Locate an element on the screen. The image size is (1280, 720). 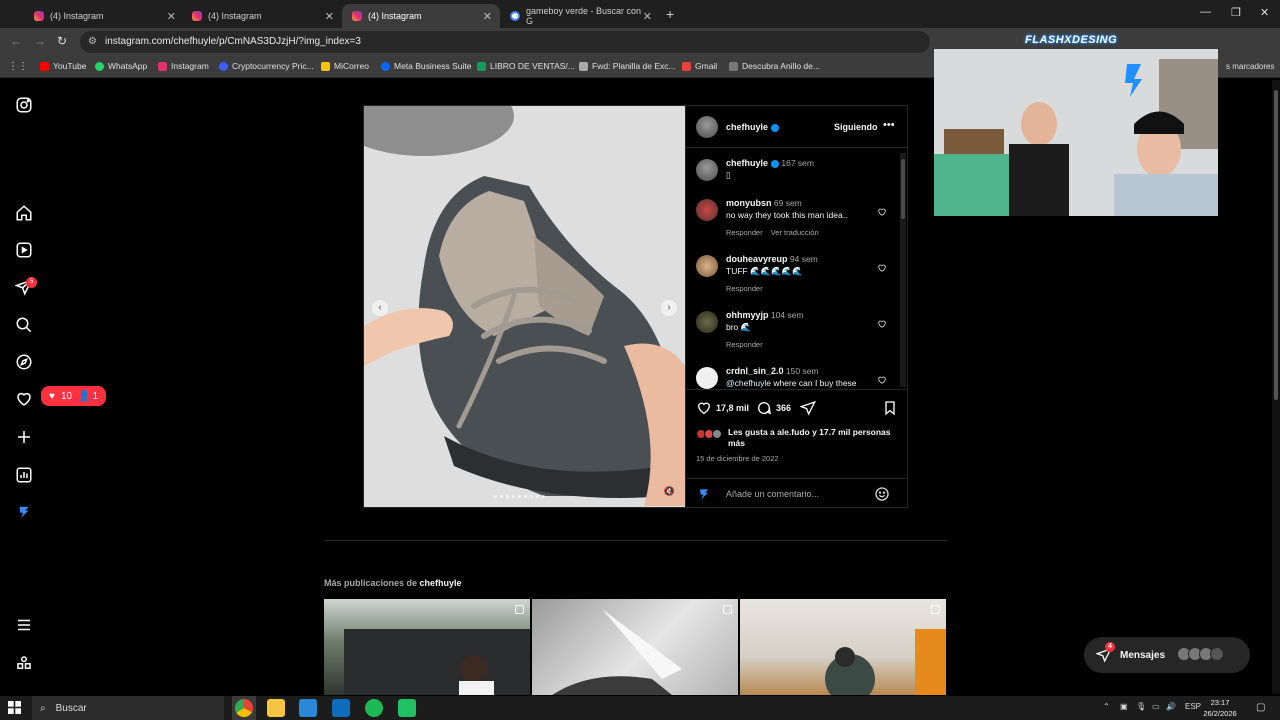
messages-button: 4 Mensajes is located at coordinates (1167, 655).